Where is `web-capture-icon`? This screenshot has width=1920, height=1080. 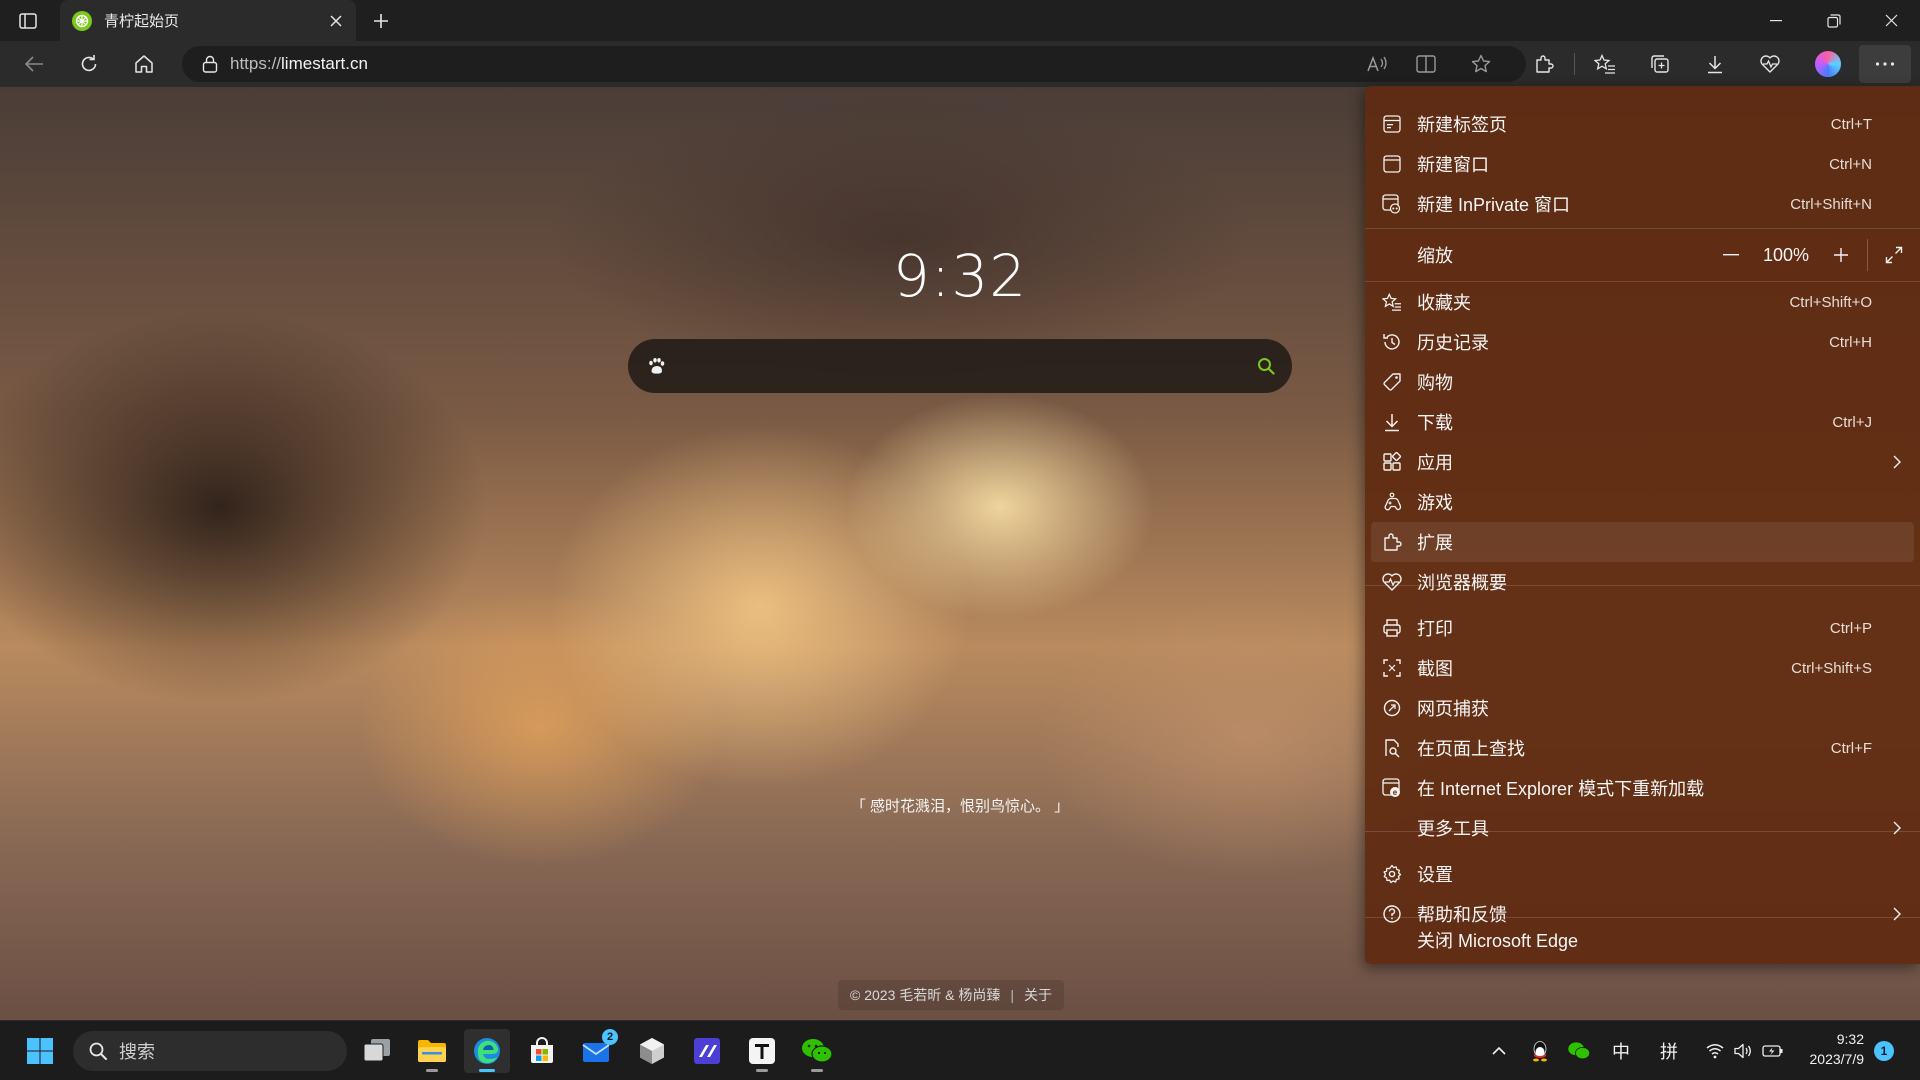
web-capture-icon is located at coordinates (1392, 708).